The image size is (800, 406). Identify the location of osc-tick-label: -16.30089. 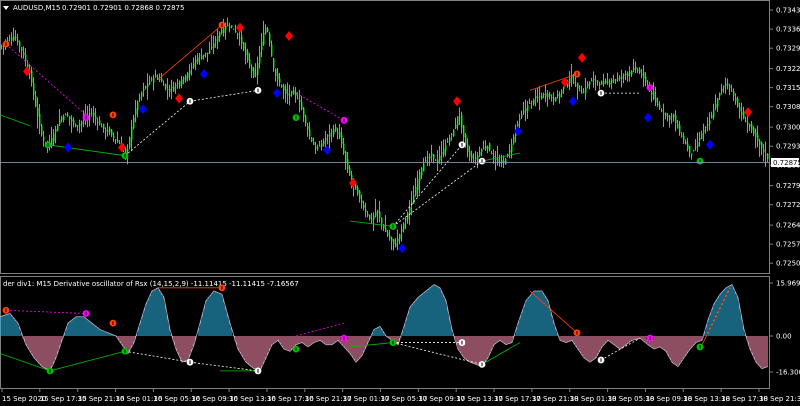
(788, 373).